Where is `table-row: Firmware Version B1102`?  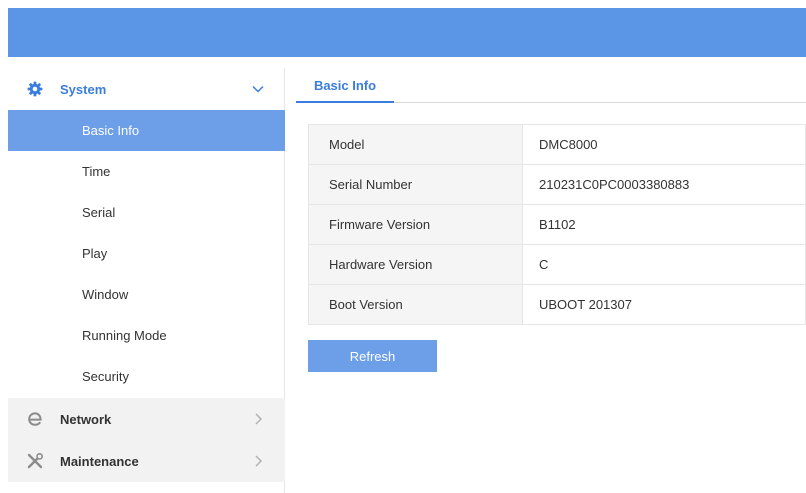
table-row: Firmware Version B1102 is located at coordinates (557, 224).